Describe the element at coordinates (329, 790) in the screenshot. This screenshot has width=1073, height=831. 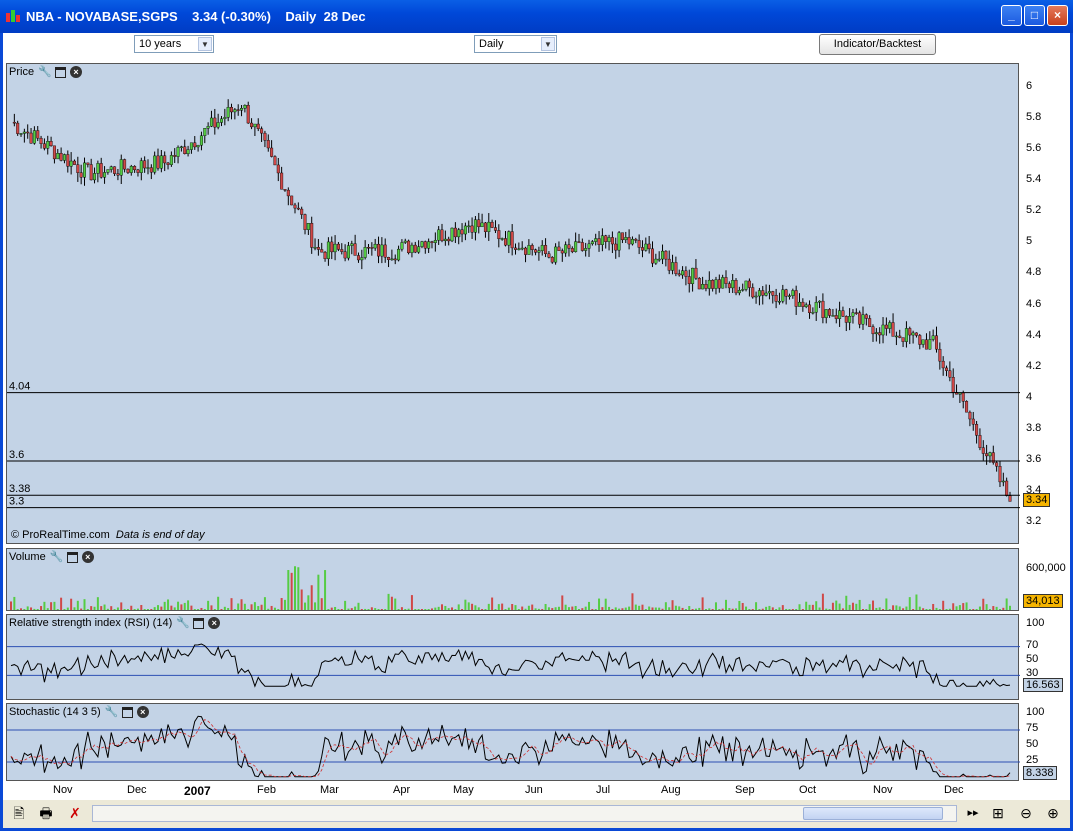
I see `x-tick-label: Mar` at that location.